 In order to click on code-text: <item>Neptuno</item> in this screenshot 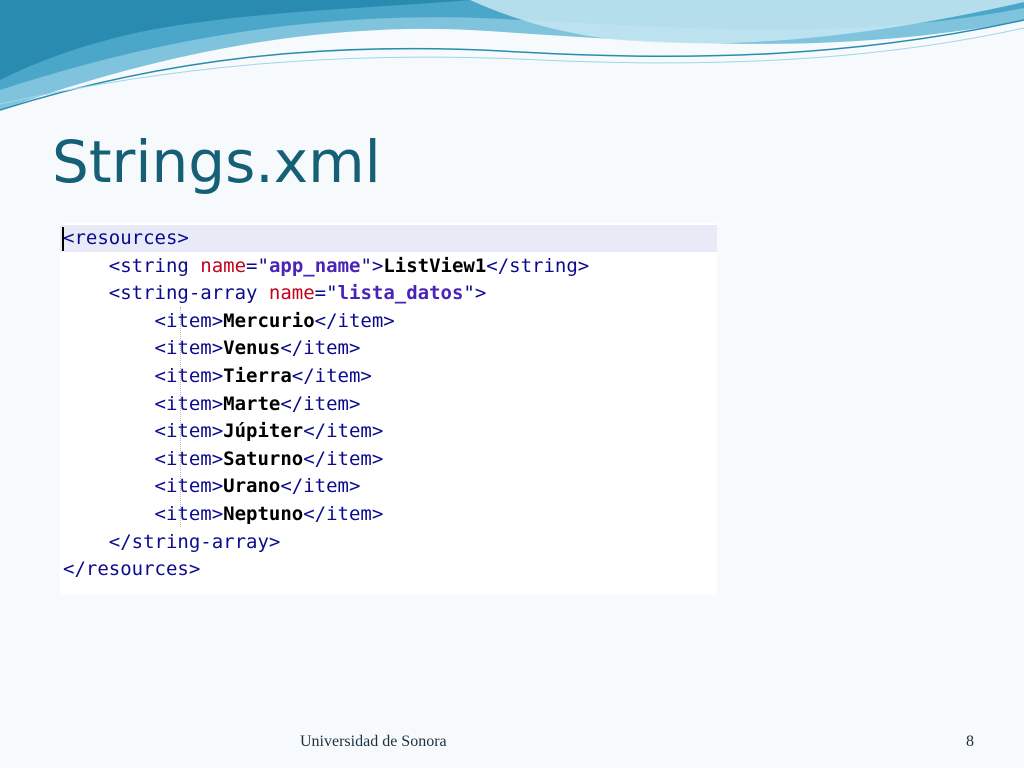, I will do `click(223, 514)`.